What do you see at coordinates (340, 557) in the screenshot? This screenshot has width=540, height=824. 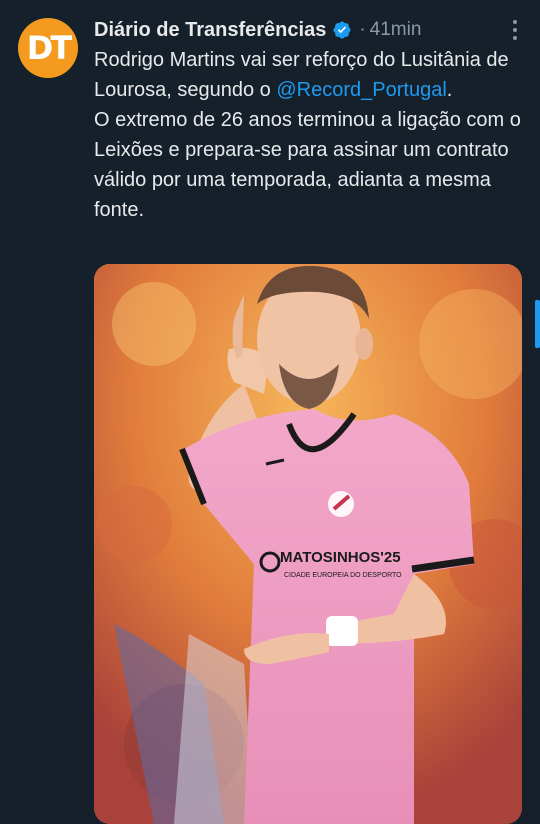 I see `shirt-sponsor-text: MATOSINHOS'25` at bounding box center [340, 557].